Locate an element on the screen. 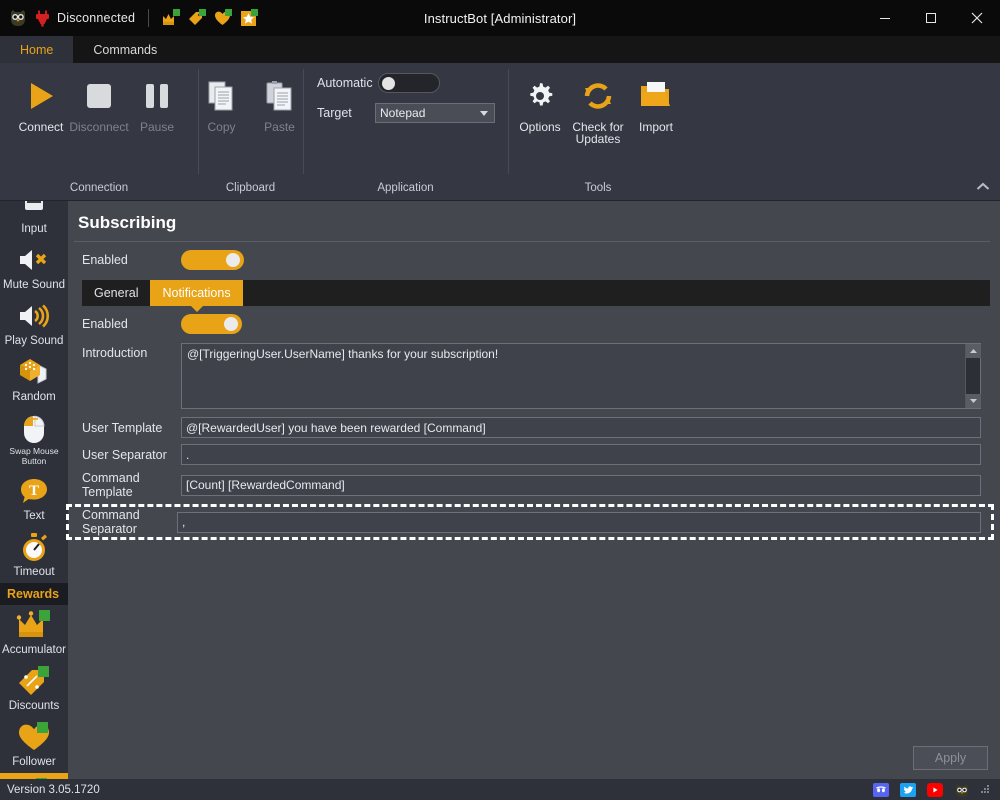  follower-quick-icon is located at coordinates (223, 17).